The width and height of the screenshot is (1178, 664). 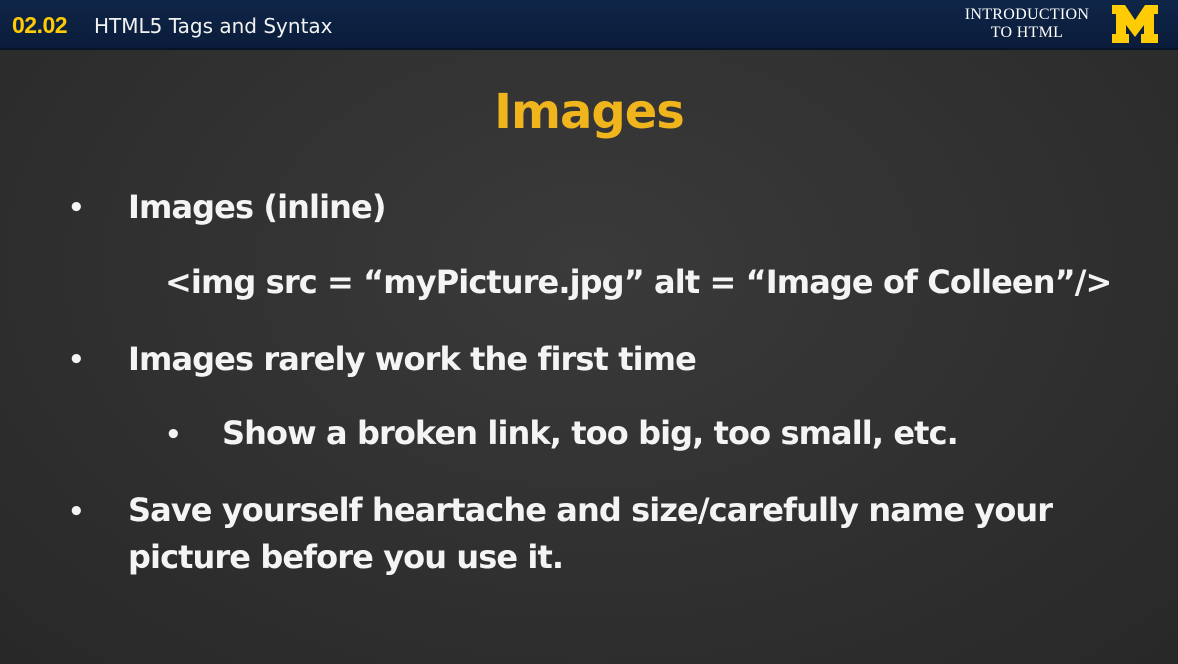 I want to click on bullet-2-text: Images rarely work the first time, so click(x=412, y=359).